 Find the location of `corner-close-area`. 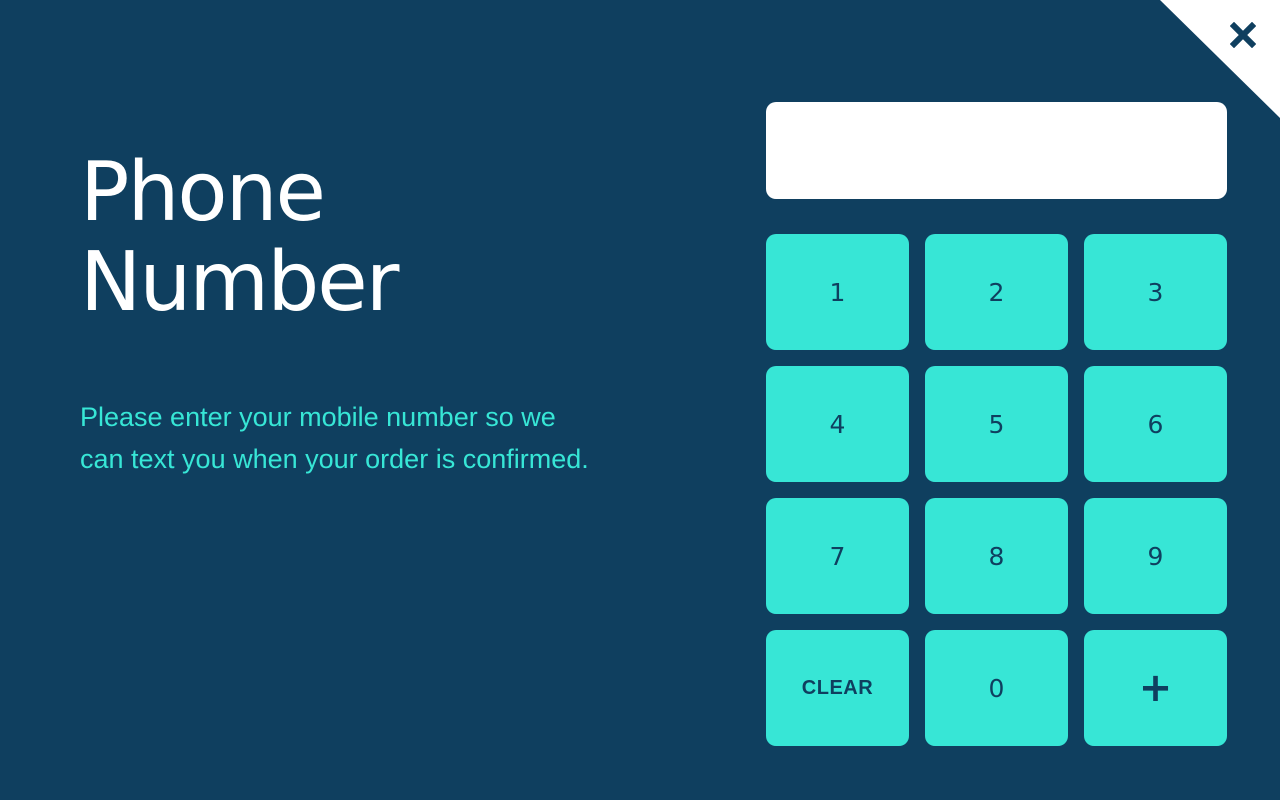

corner-close-area is located at coordinates (1220, 59).